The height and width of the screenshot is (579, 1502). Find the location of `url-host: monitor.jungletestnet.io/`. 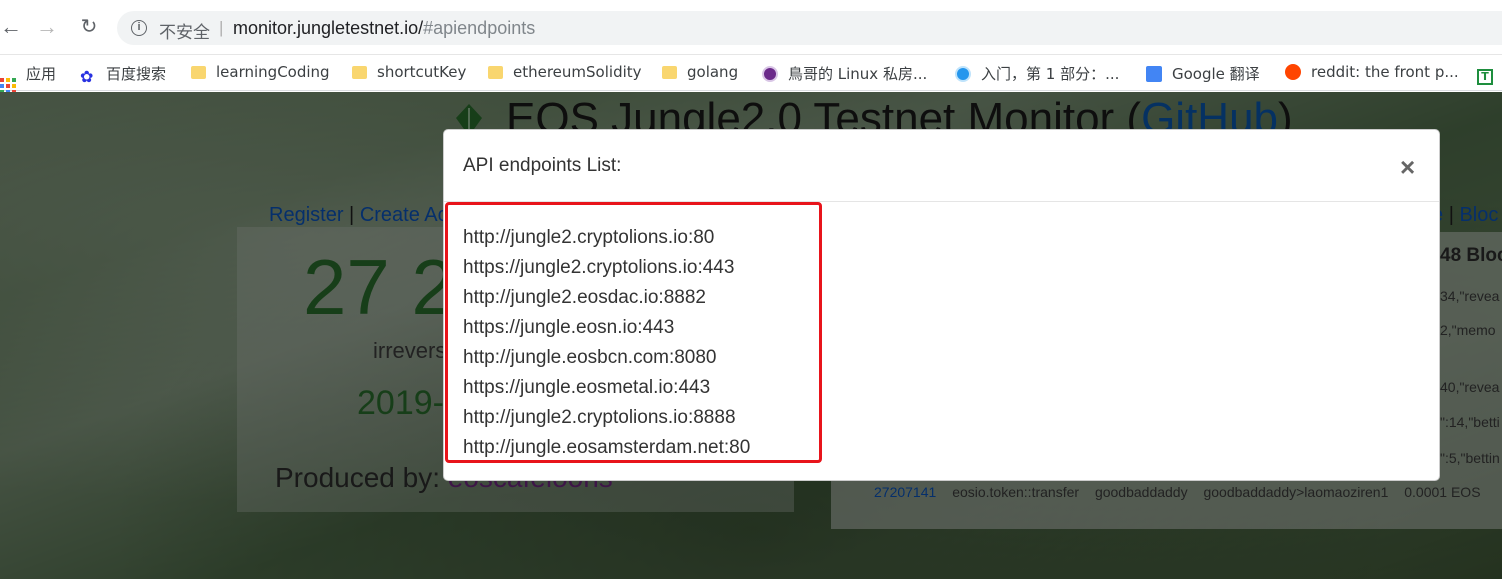

url-host: monitor.jungletestnet.io/ is located at coordinates (328, 28).